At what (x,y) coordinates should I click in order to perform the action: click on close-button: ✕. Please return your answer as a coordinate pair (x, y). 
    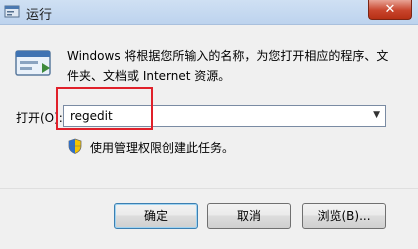
    Looking at the image, I should click on (390, 10).